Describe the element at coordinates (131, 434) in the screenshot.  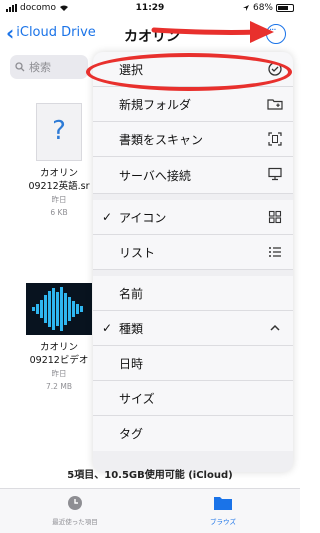
I see `menu-item-label: タグ` at that location.